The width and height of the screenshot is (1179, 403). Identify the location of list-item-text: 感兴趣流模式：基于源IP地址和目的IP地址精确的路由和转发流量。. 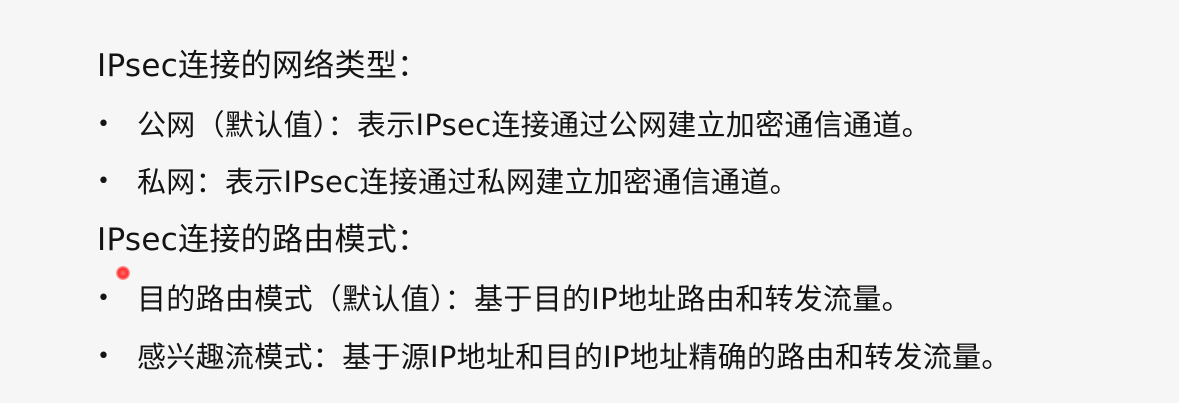
(574, 357).